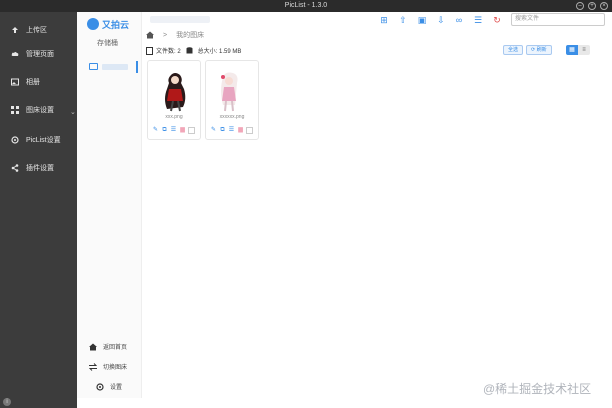 Image resolution: width=612 pixels, height=408 pixels. I want to click on sidebar-item-upload: 上传区, so click(29, 30).